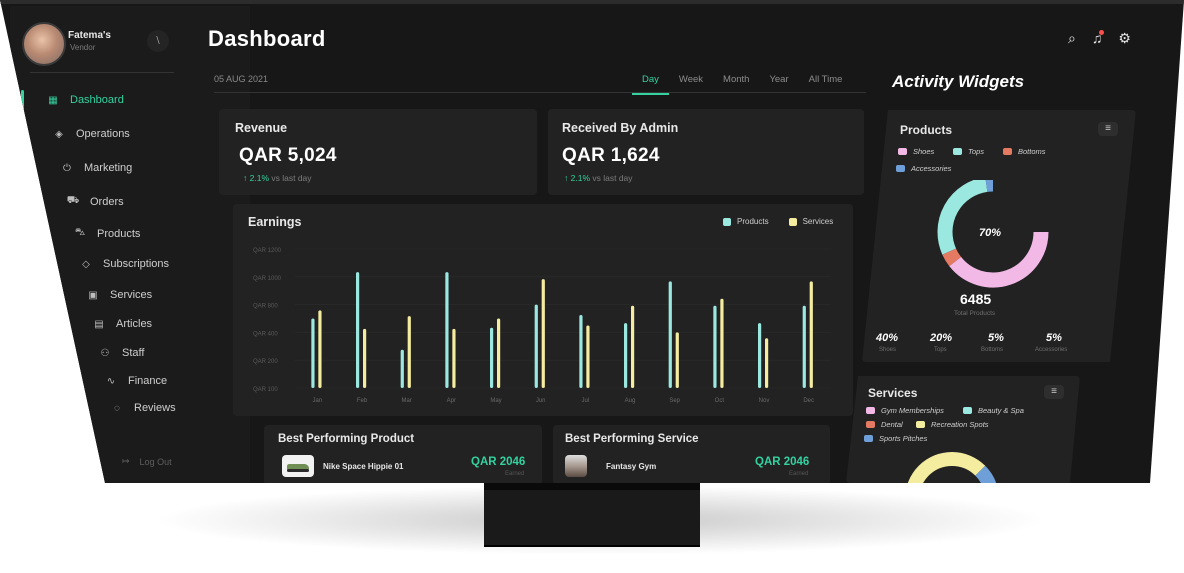 The height and width of the screenshot is (573, 1184). What do you see at coordinates (993, 410) in the screenshot?
I see `legend-beauty: Beauty & Spa` at bounding box center [993, 410].